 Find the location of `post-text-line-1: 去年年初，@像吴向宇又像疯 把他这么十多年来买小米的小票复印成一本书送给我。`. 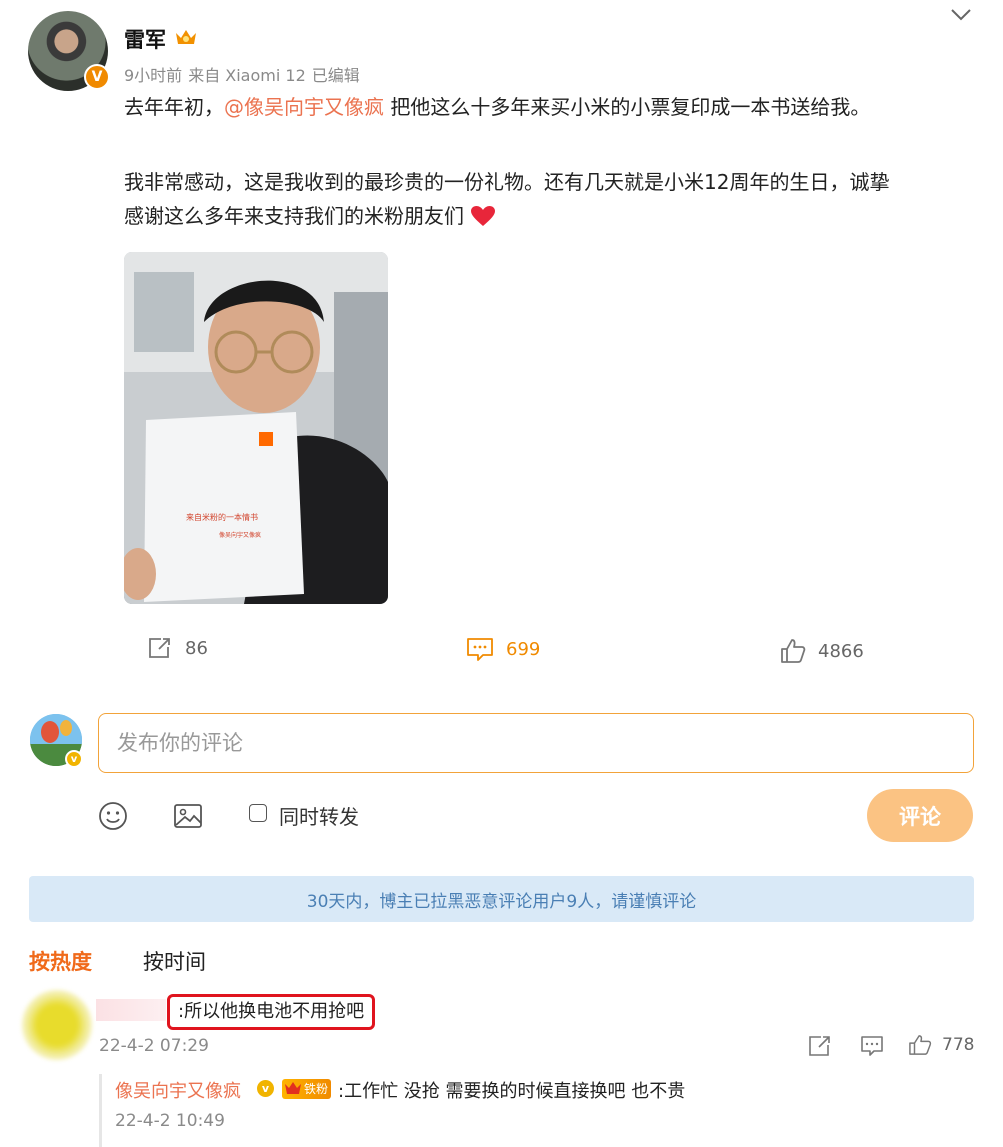

post-text-line-1: 去年年初，@像吴向宇又像疯 把他这么十多年来买小米的小票复印成一本书送给我。 is located at coordinates (554, 107).